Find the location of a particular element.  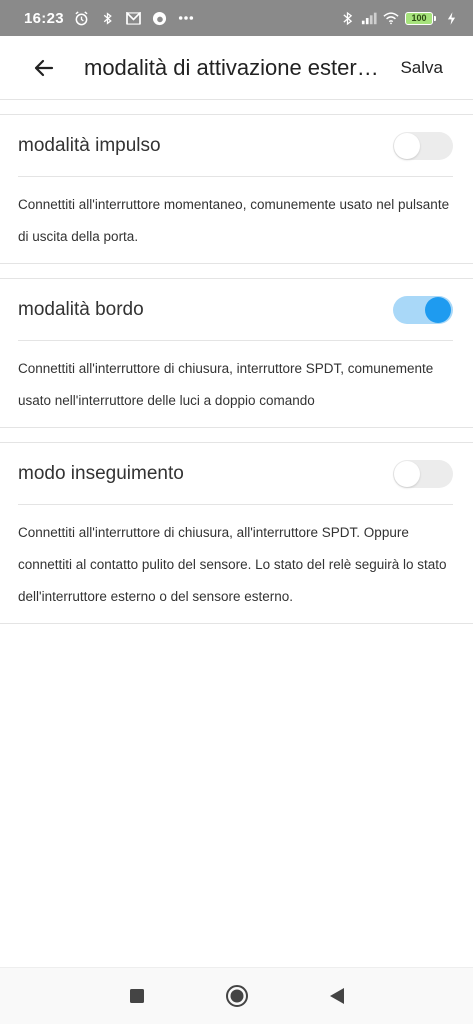

follow-mode-toggle is located at coordinates (423, 473).